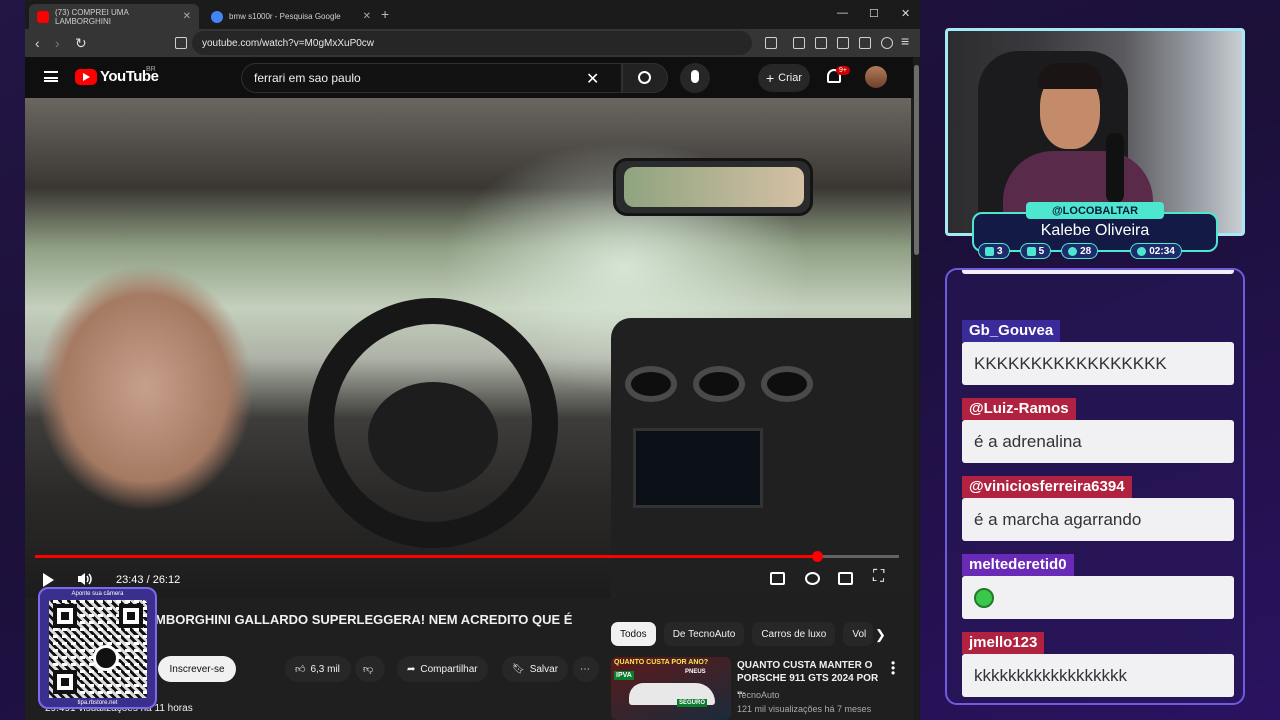 Image resolution: width=1280 pixels, height=720 pixels. Describe the element at coordinates (661, 662) in the screenshot. I see `thumbnail-text: QUANTO CUSTA POR ANO?` at that location.